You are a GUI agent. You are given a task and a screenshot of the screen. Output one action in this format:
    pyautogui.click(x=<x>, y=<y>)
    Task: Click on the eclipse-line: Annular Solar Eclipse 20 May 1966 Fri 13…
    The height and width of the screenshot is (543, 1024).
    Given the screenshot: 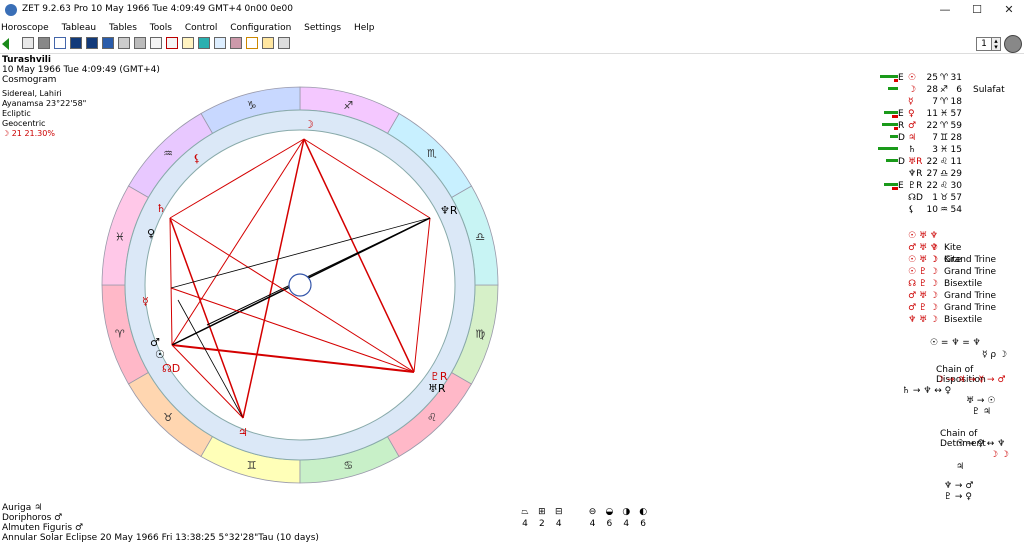 What is the action you would take?
    pyautogui.click(x=160, y=538)
    